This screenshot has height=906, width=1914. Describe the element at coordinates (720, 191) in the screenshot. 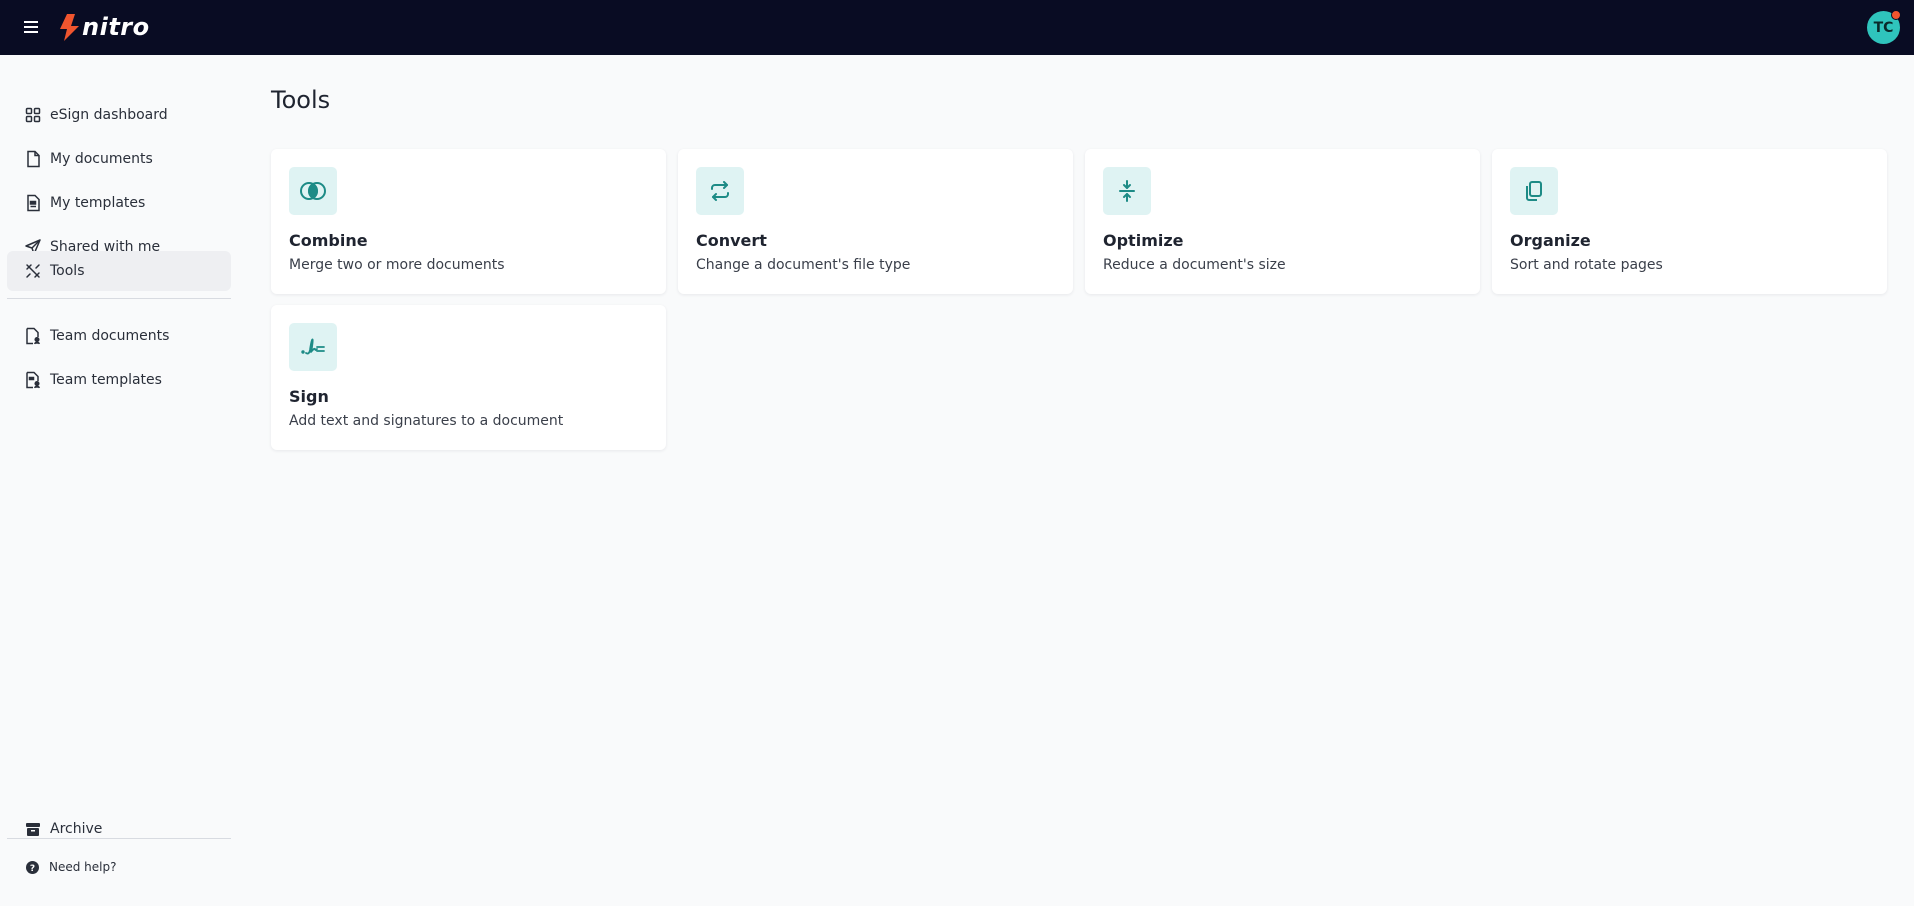

I see `convert-icon` at that location.